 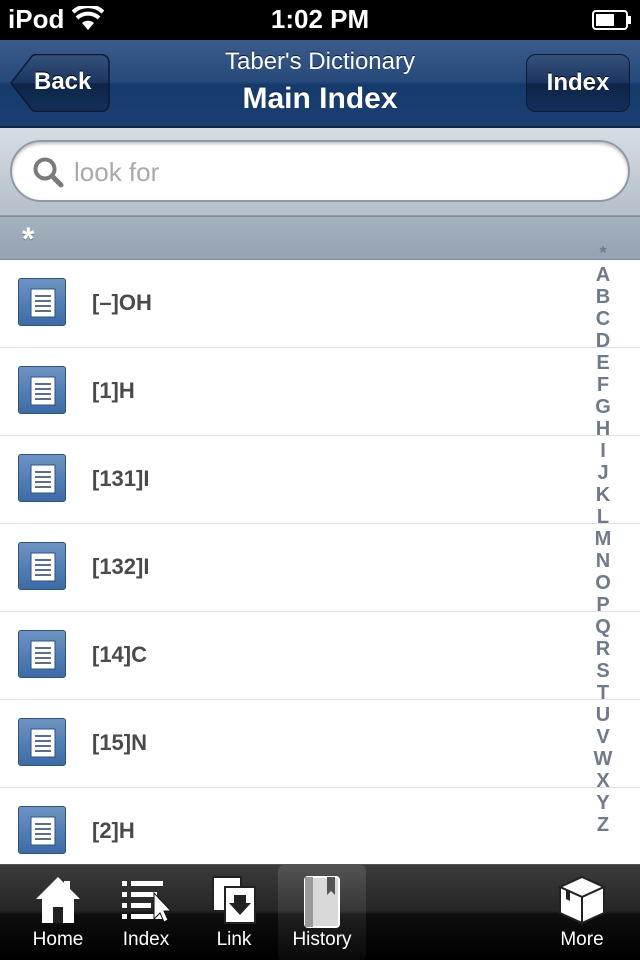 What do you see at coordinates (603, 671) in the screenshot?
I see `index-letter: S` at bounding box center [603, 671].